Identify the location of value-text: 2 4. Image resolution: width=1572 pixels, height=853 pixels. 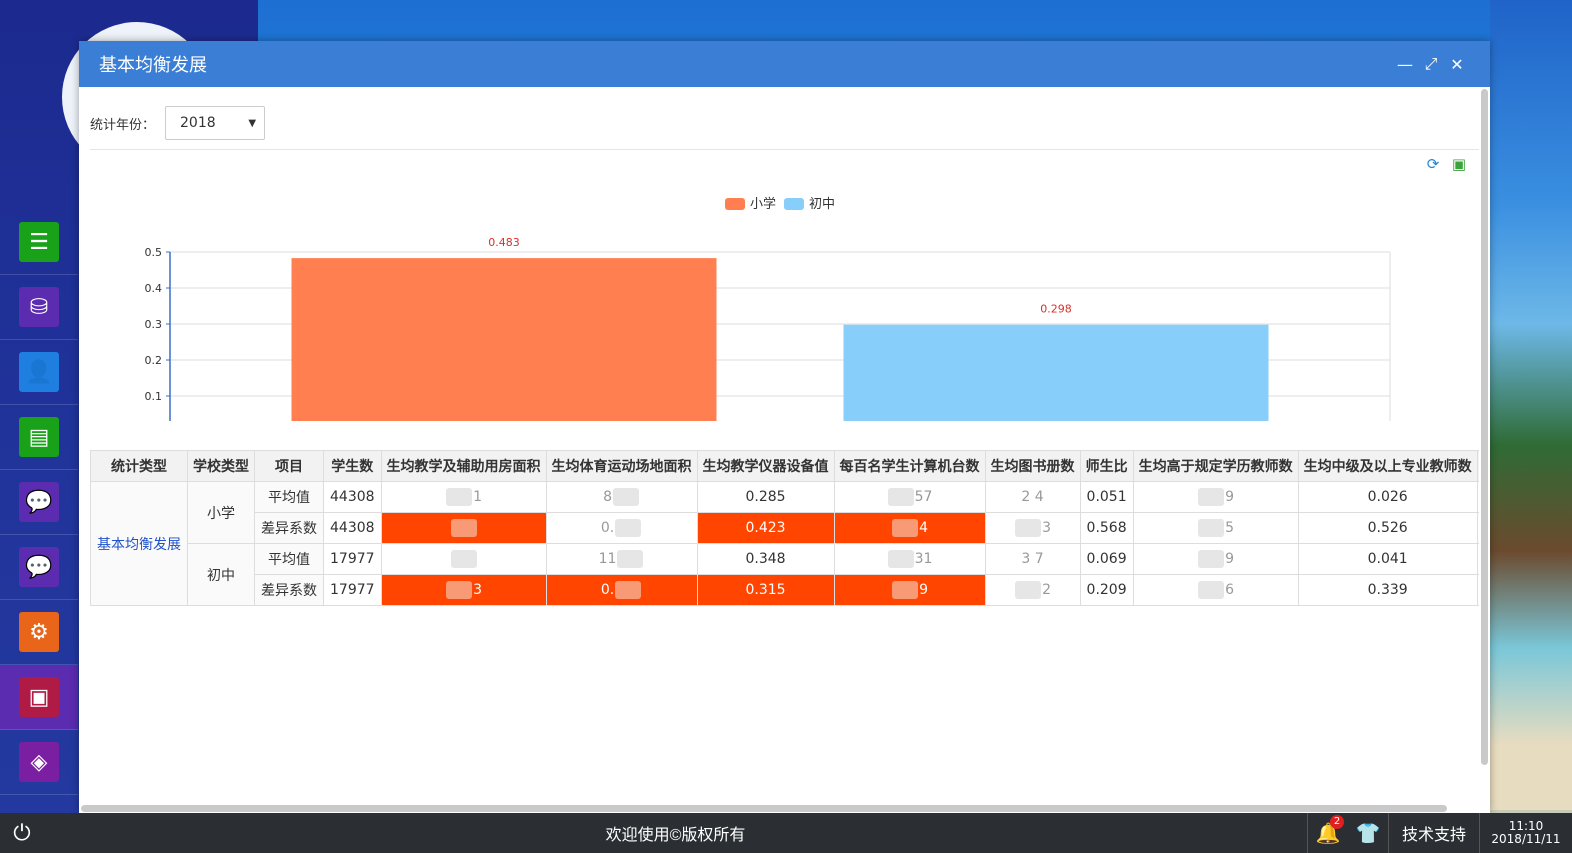
(1032, 497).